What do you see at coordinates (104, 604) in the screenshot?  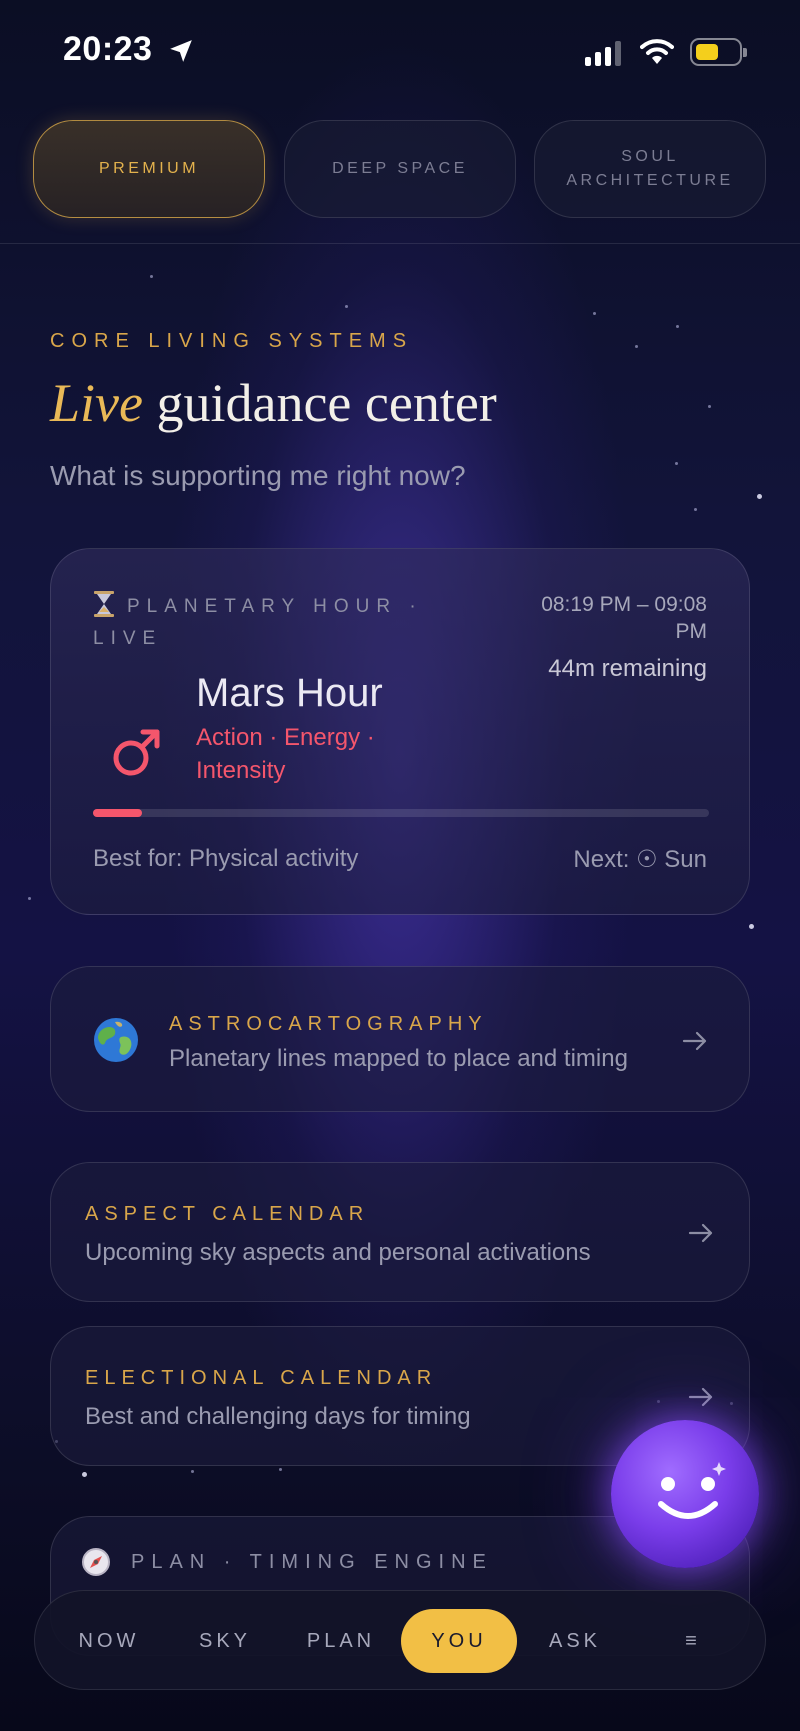 I see `hourglass-icon` at bounding box center [104, 604].